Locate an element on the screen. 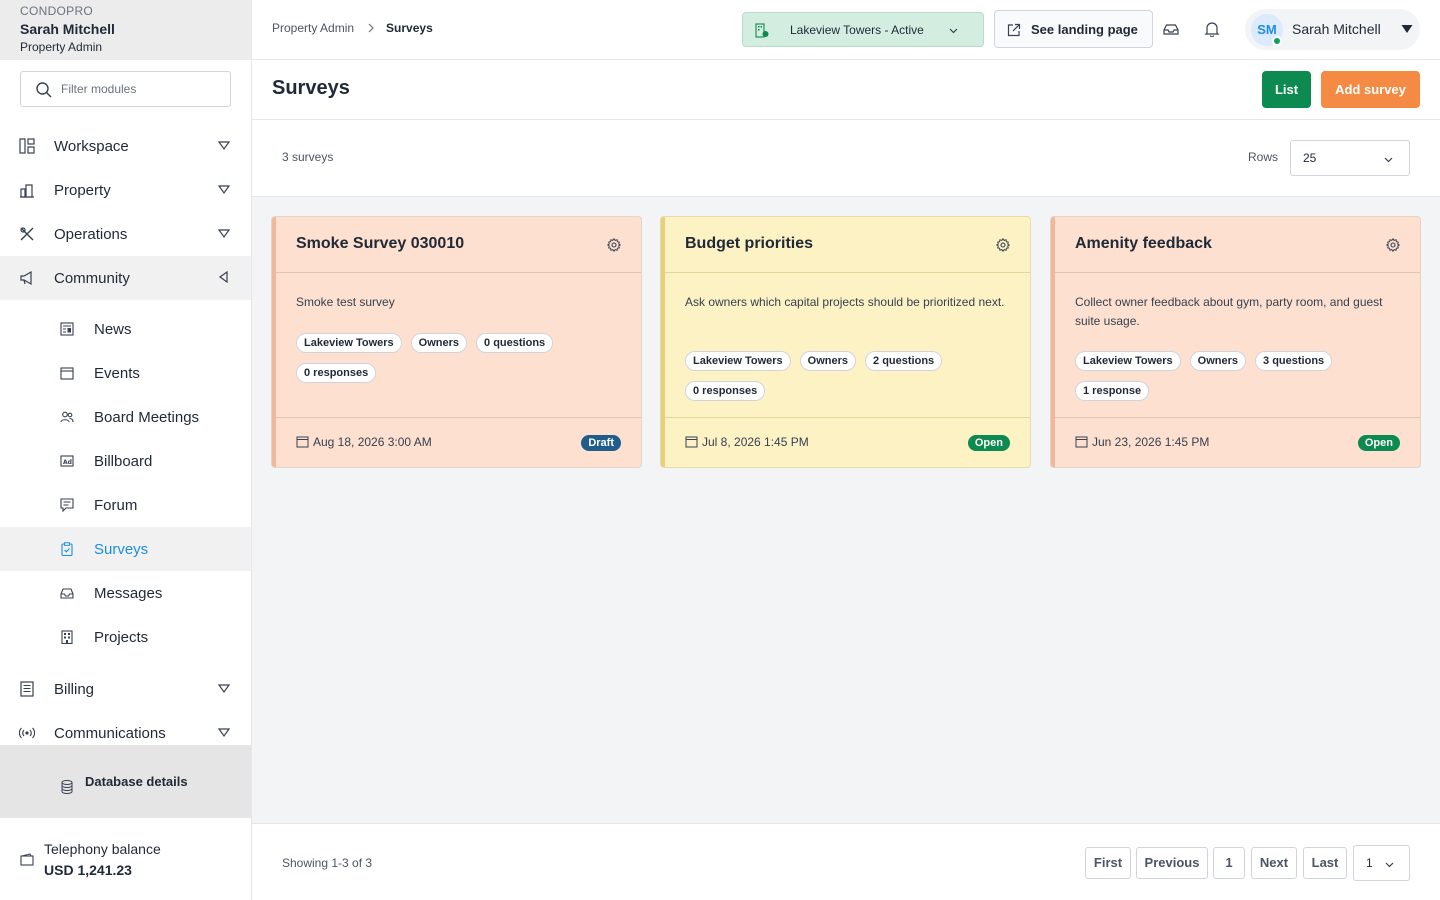 The image size is (1440, 900). sidebar-item-news: News is located at coordinates (125, 329).